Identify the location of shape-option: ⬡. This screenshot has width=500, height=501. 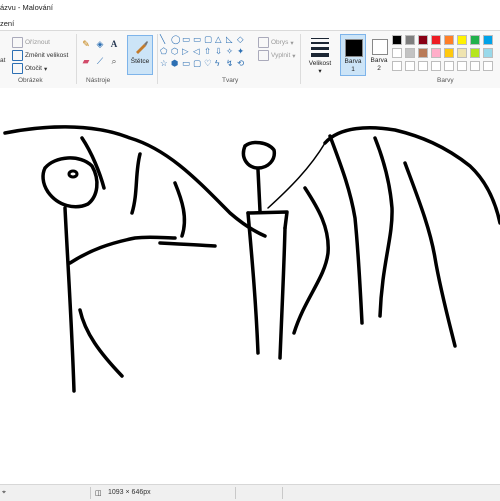
(174, 51).